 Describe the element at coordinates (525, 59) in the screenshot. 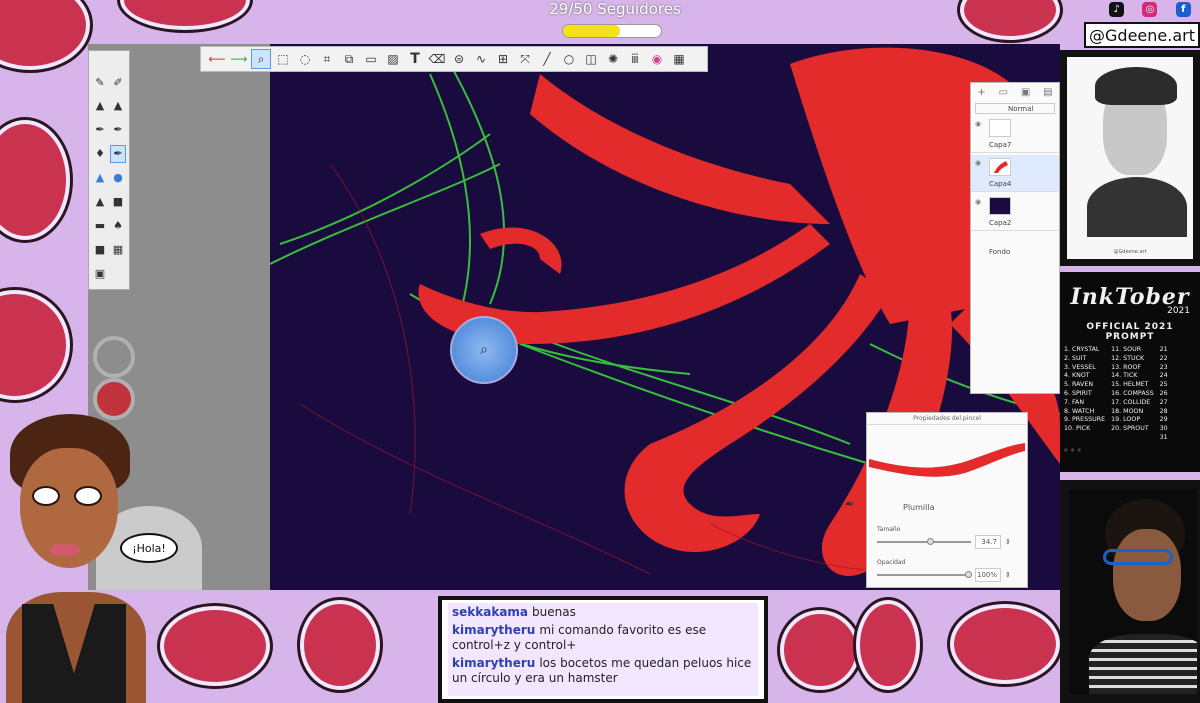

I see `warp-icon: ⤧` at that location.